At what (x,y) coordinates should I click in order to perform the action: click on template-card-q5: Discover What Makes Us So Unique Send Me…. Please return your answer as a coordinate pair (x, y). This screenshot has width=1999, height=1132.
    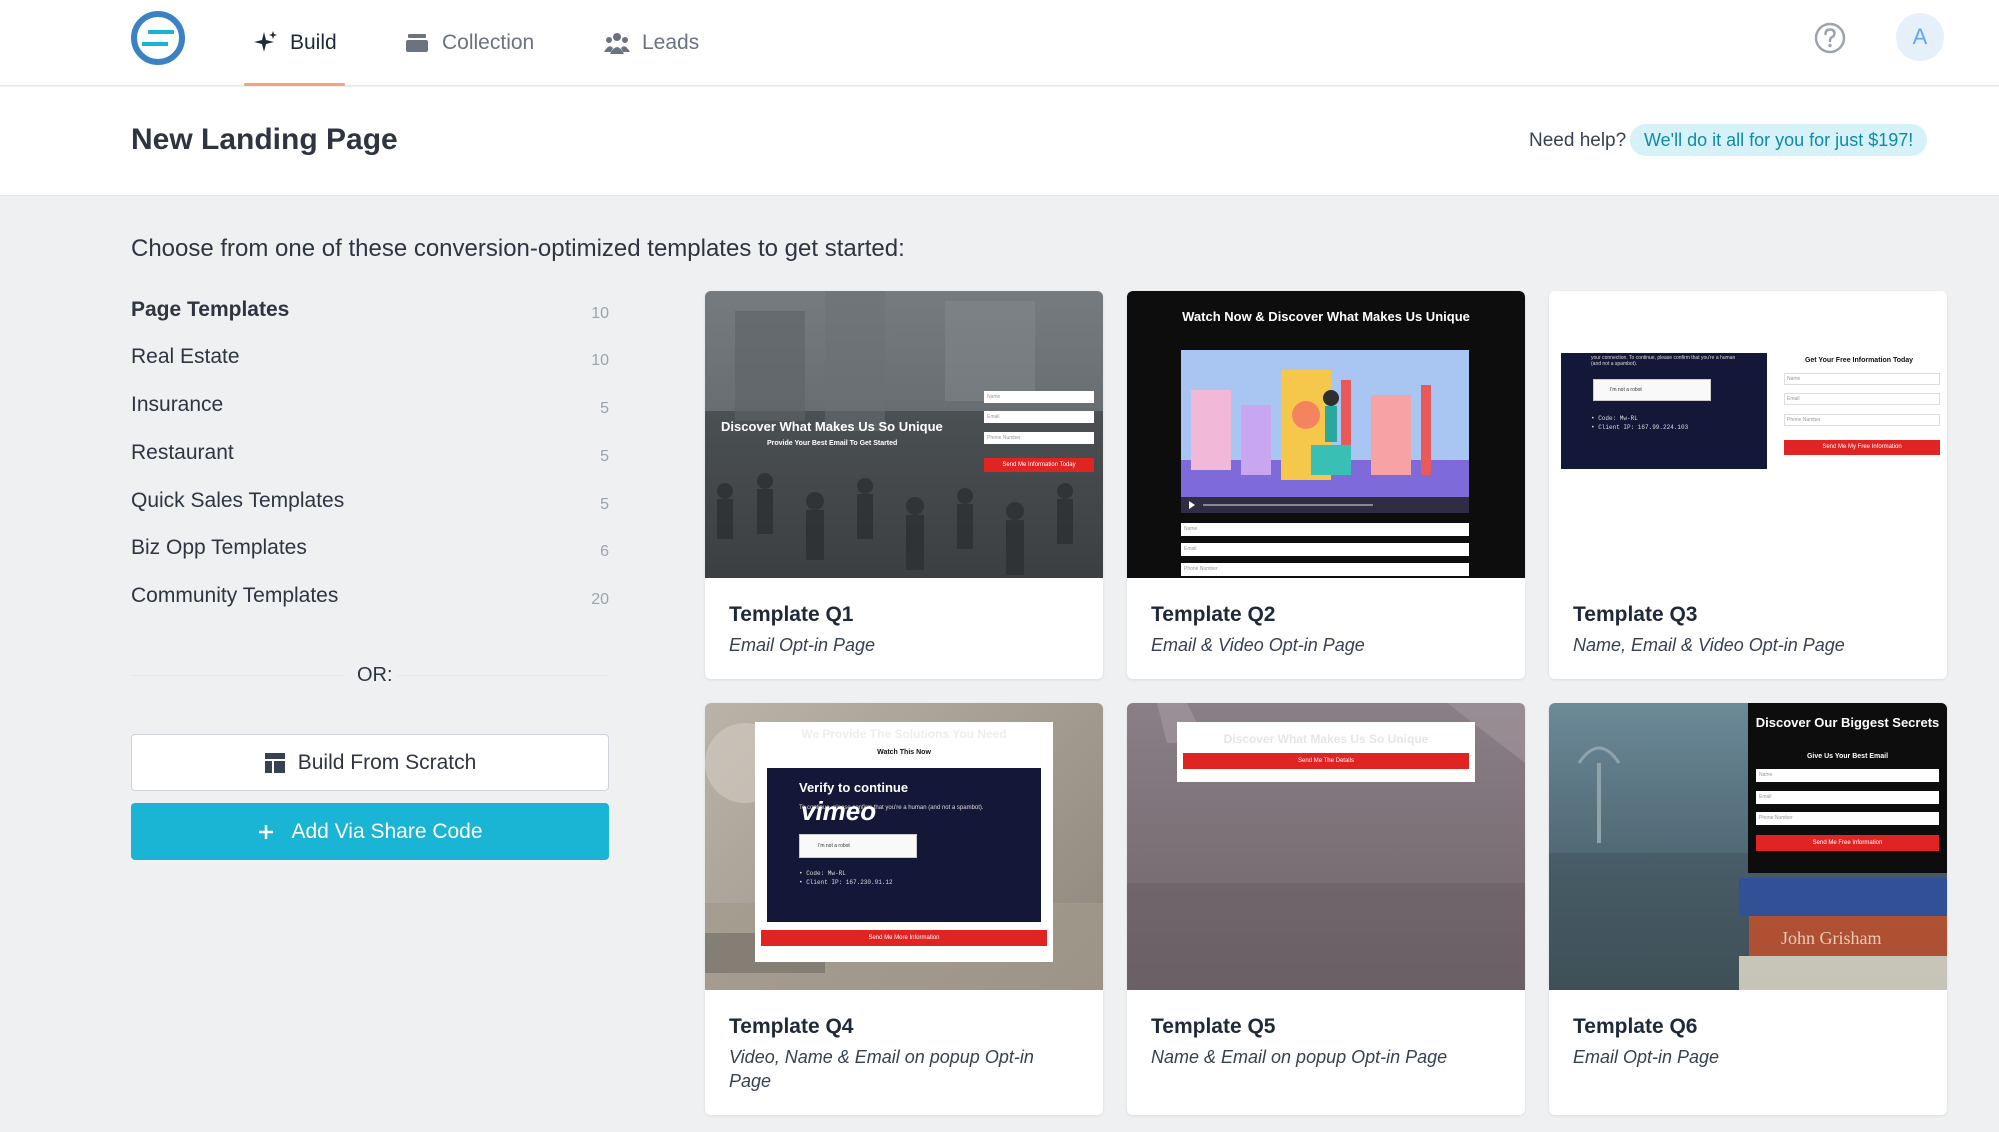
    Looking at the image, I should click on (1326, 909).